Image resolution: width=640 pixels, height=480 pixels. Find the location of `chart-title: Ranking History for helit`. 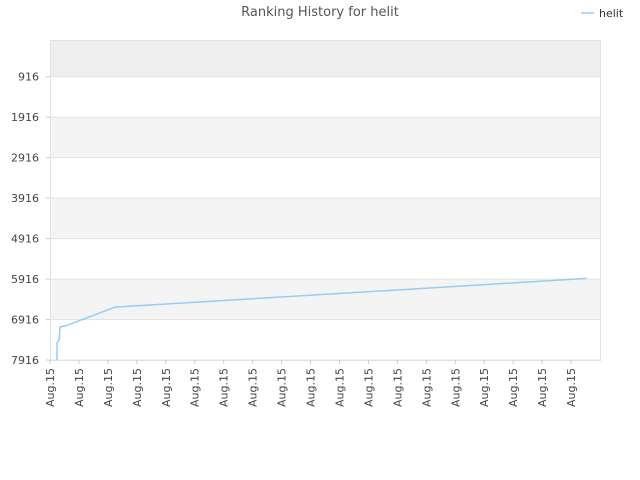

chart-title: Ranking History for helit is located at coordinates (320, 12).